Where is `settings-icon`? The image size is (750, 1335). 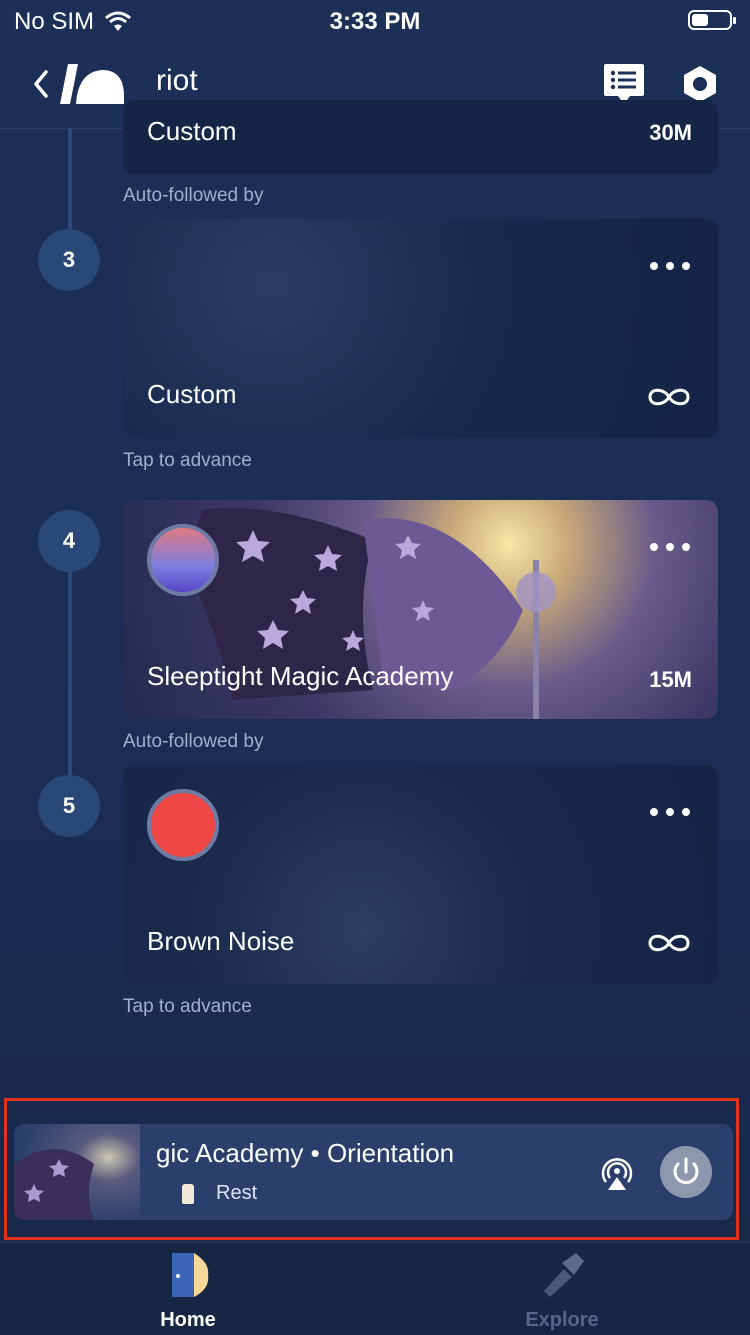
settings-icon is located at coordinates (700, 84).